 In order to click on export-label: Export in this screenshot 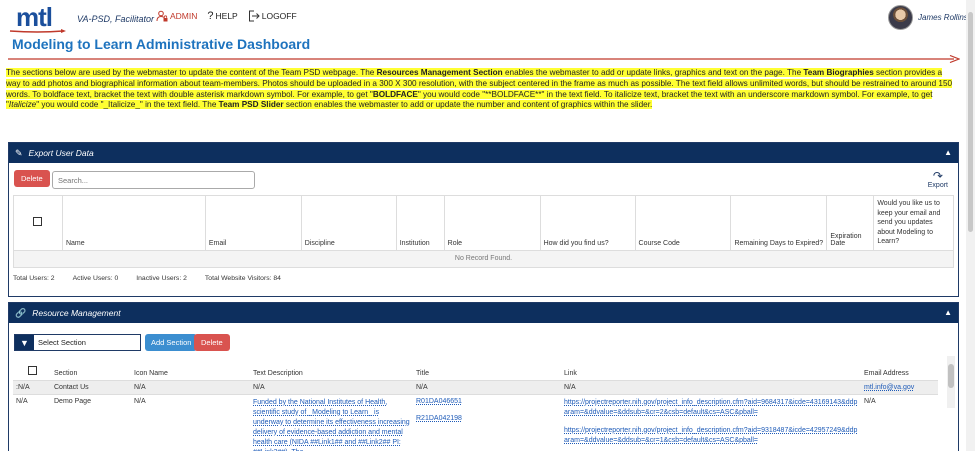, I will do `click(937, 185)`.